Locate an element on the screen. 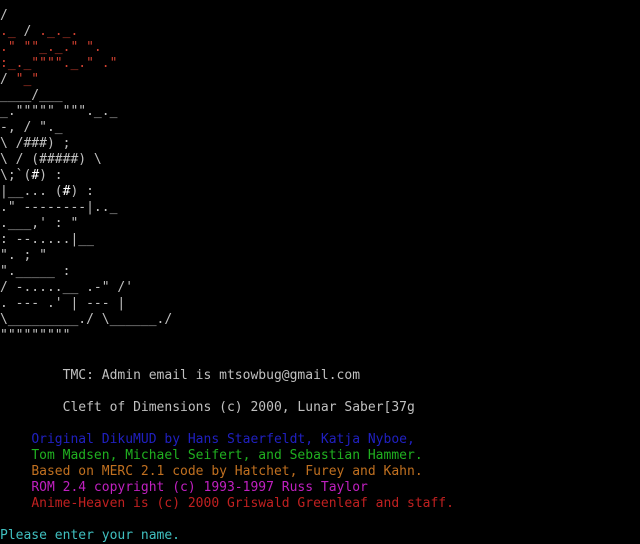 The height and width of the screenshot is (544, 640). art-segment: ._ is located at coordinates (12, 31).